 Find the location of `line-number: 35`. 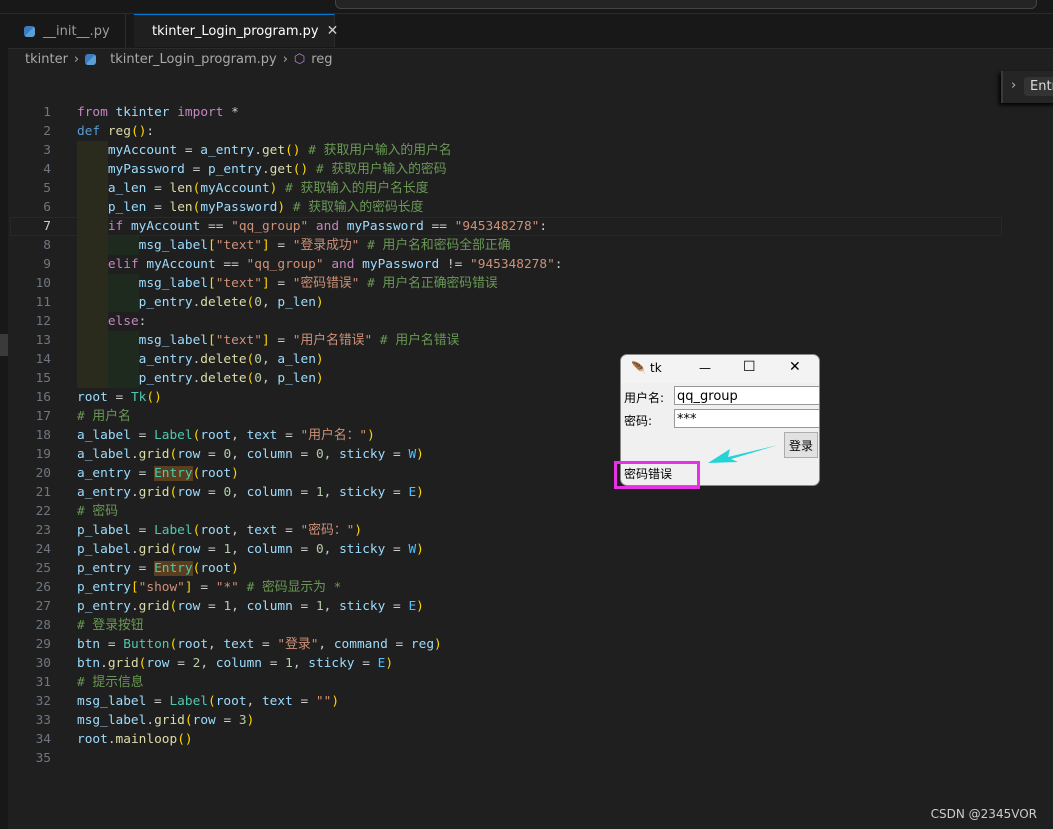

line-number: 35 is located at coordinates (43, 758).